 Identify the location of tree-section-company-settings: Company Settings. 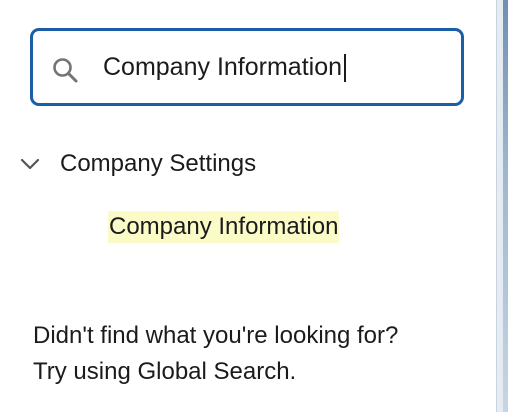
(137, 164).